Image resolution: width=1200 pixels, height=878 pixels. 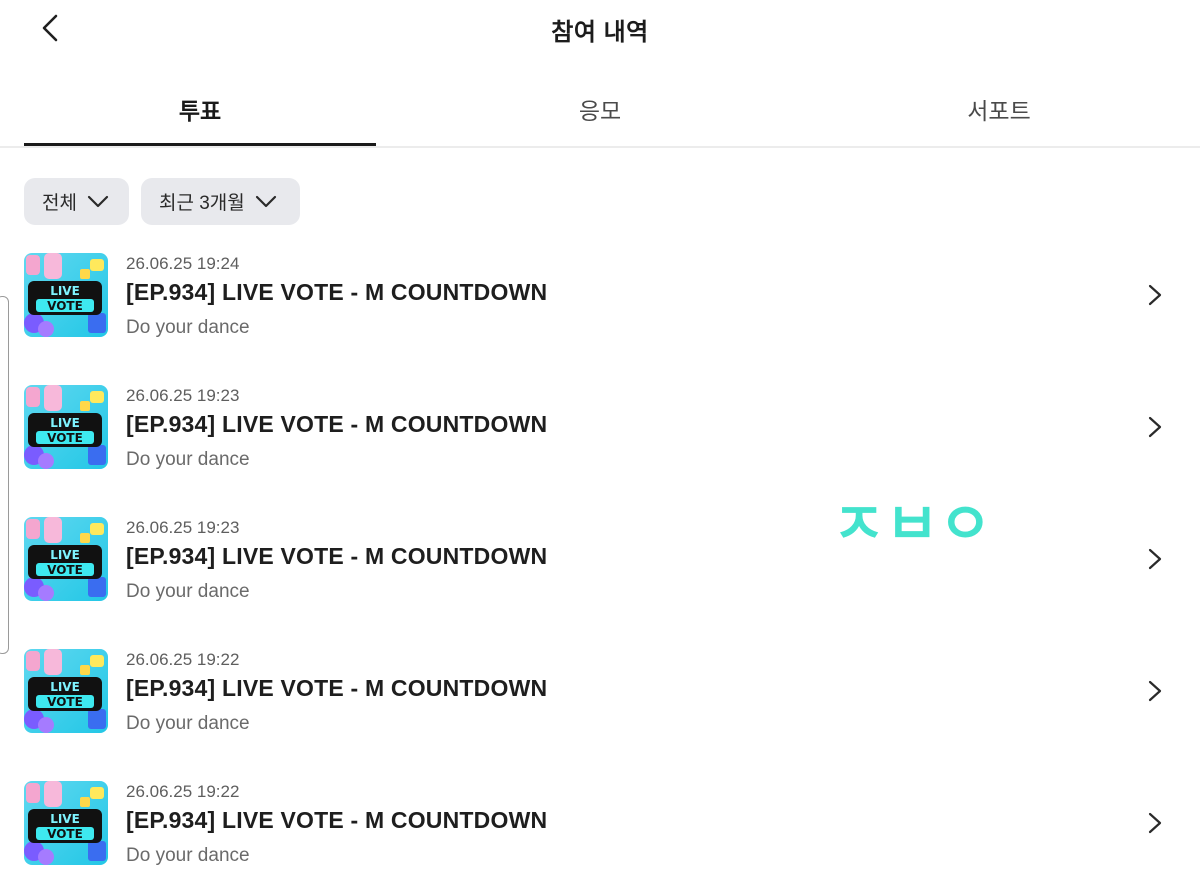 I want to click on watermark-label: ㅈㅂㅇ, so click(x=912, y=524).